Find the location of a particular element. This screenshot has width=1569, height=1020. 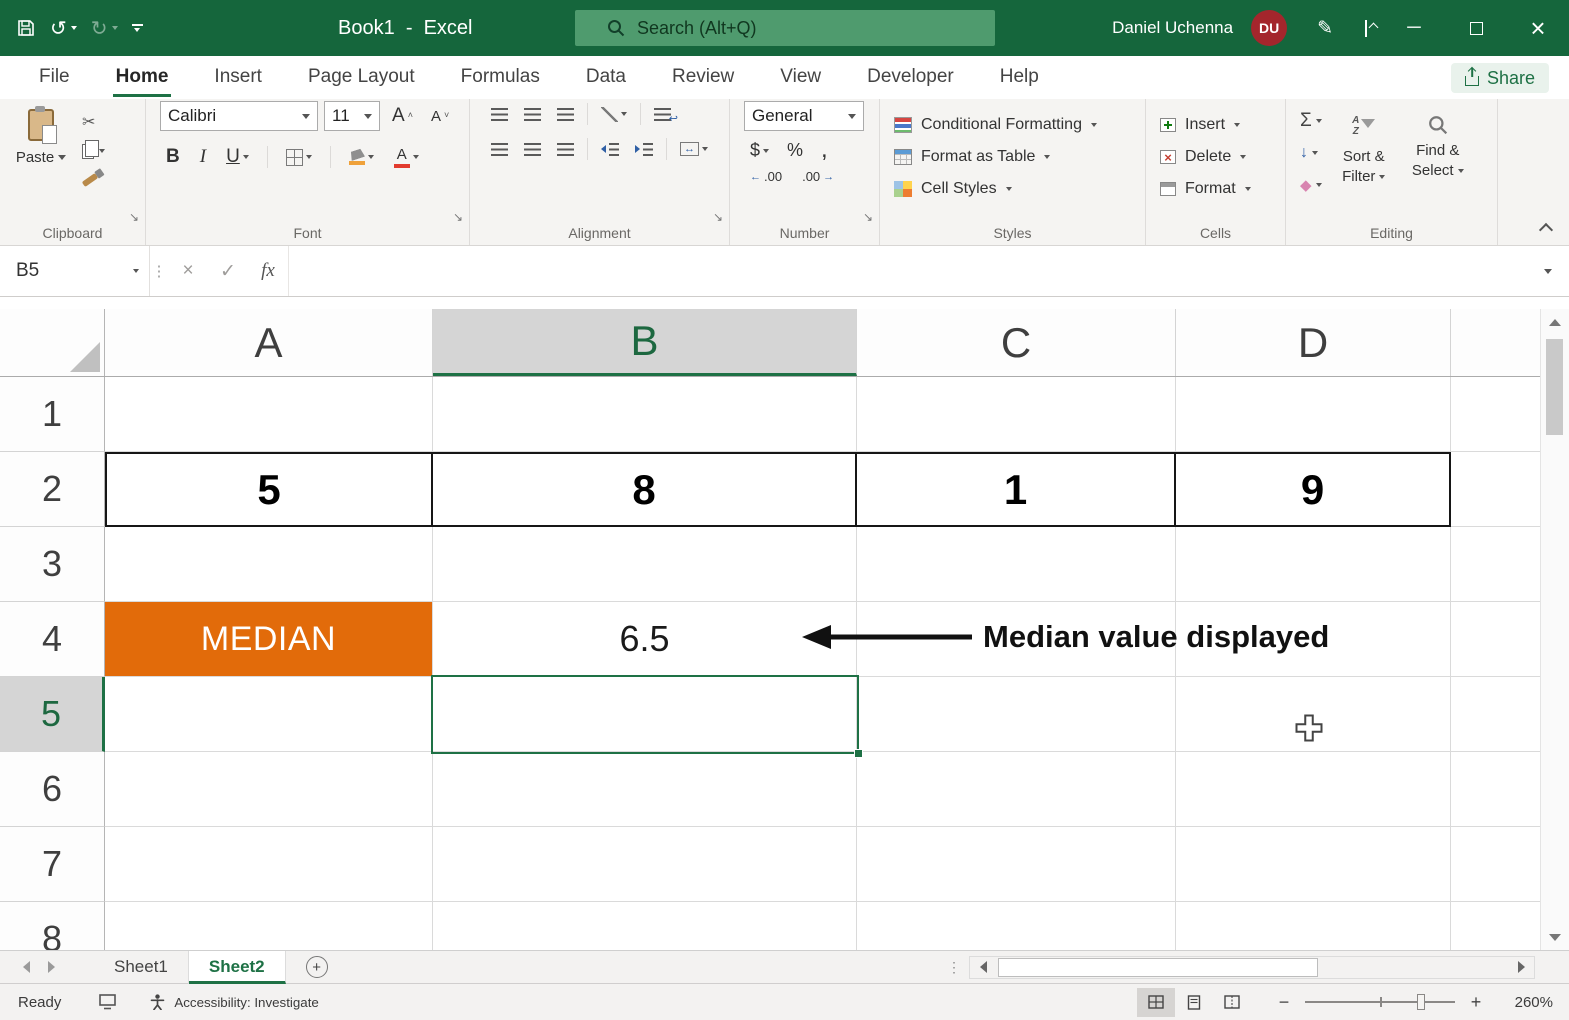

clear-button: ◆ is located at coordinates (1311, 185).